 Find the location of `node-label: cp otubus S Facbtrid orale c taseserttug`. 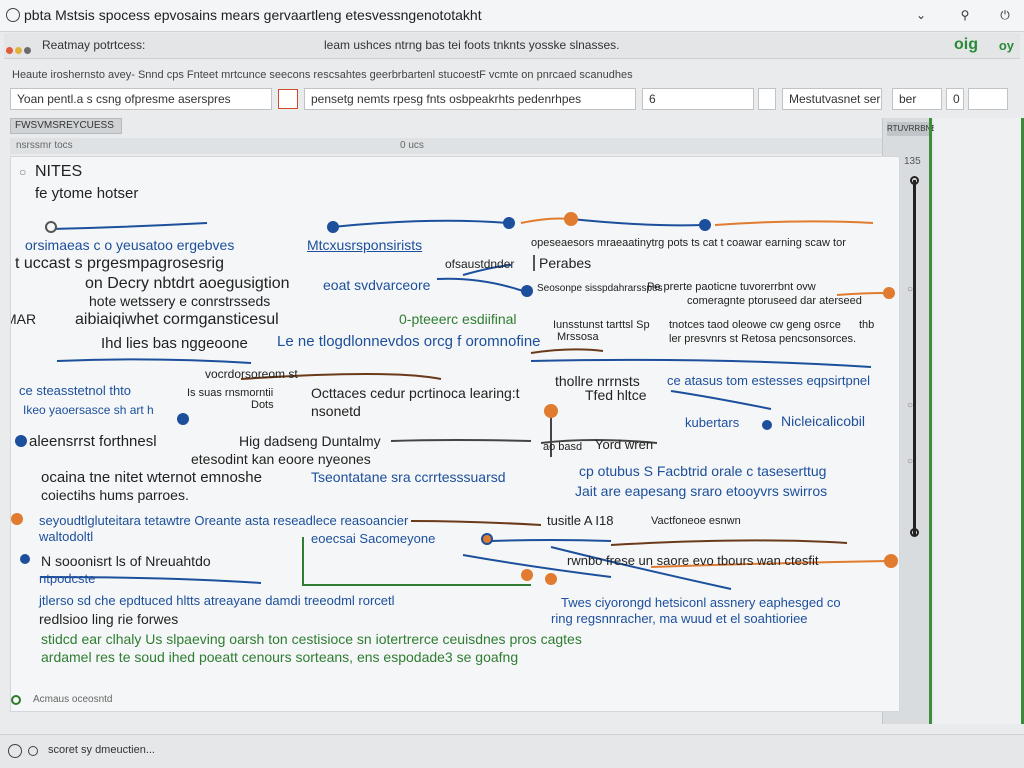

node-label: cp otubus S Facbtrid orale c taseserttug is located at coordinates (702, 471).